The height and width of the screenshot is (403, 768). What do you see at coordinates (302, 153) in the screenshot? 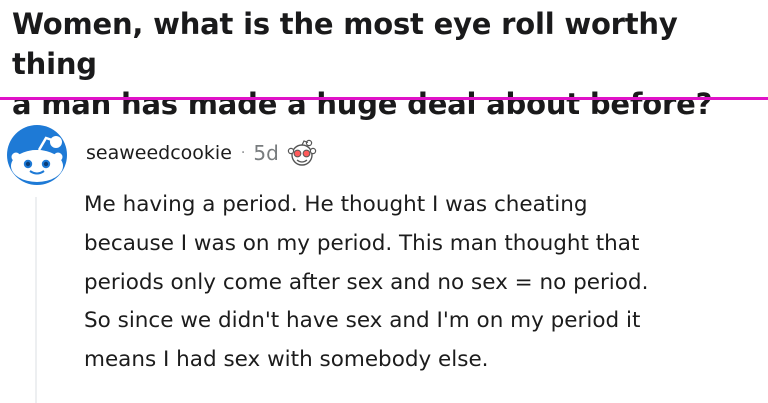
I see `wholesome-award-icon` at bounding box center [302, 153].